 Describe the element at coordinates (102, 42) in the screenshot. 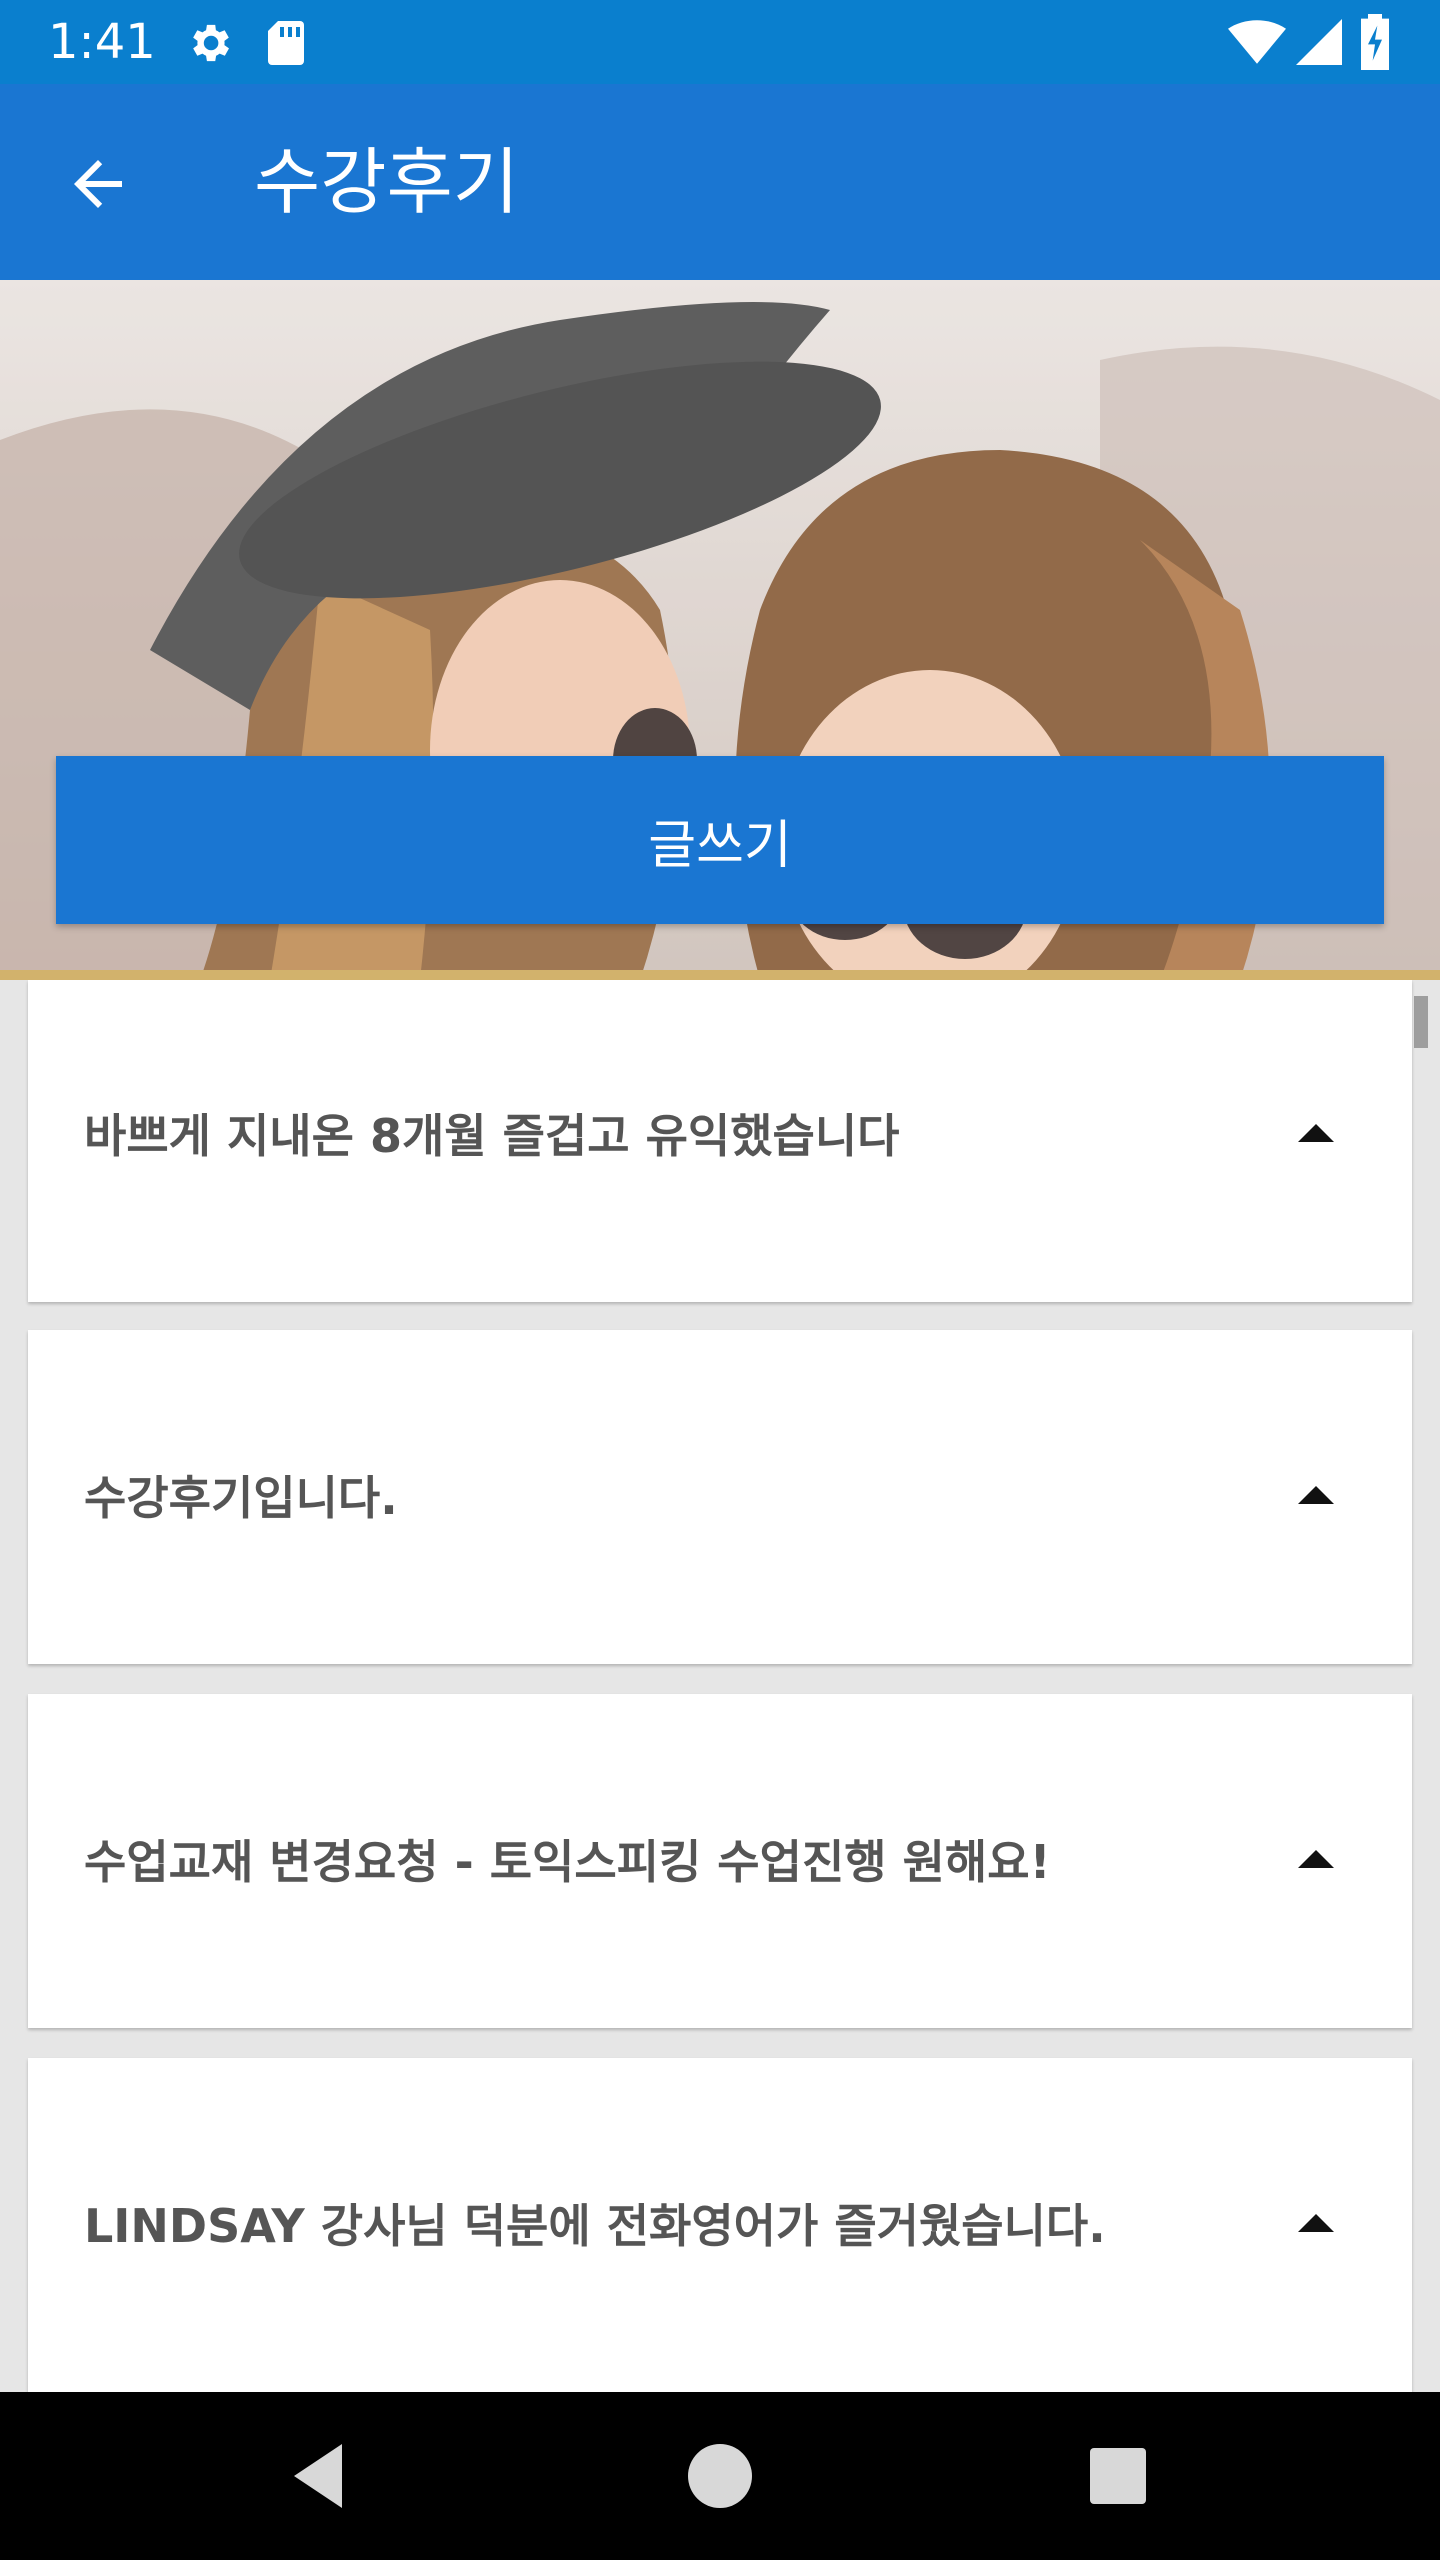

I see `status-time: 1:41` at that location.